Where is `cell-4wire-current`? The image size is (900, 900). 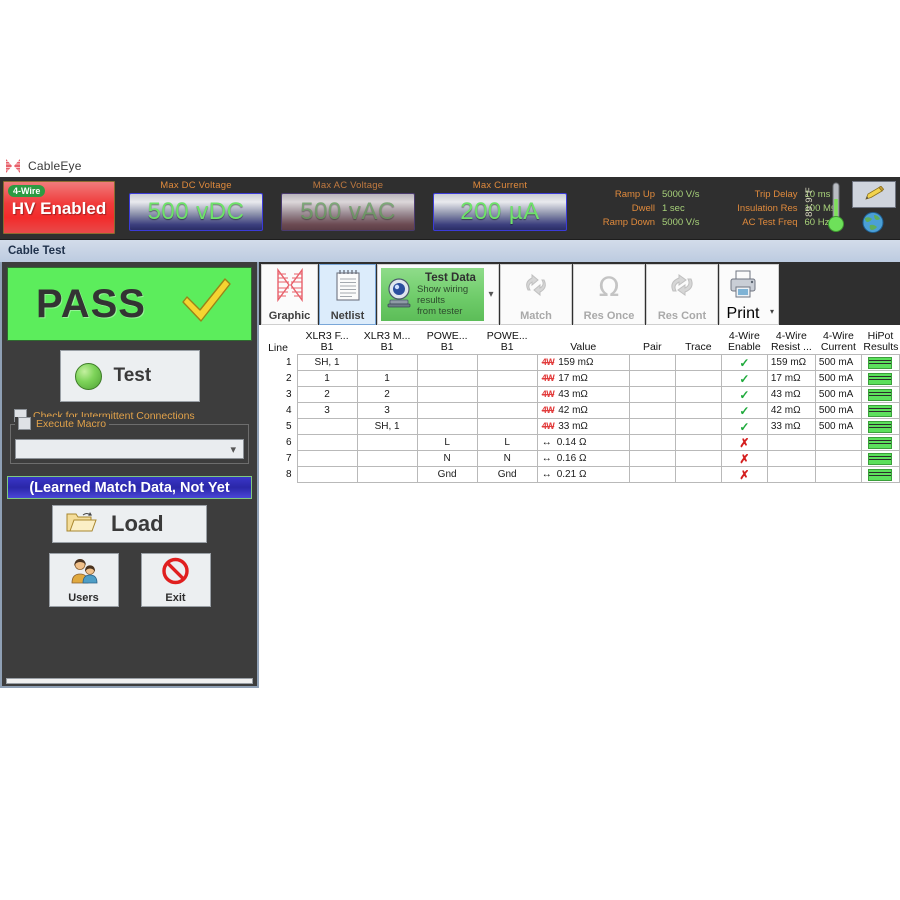
cell-4wire-current is located at coordinates (838, 442).